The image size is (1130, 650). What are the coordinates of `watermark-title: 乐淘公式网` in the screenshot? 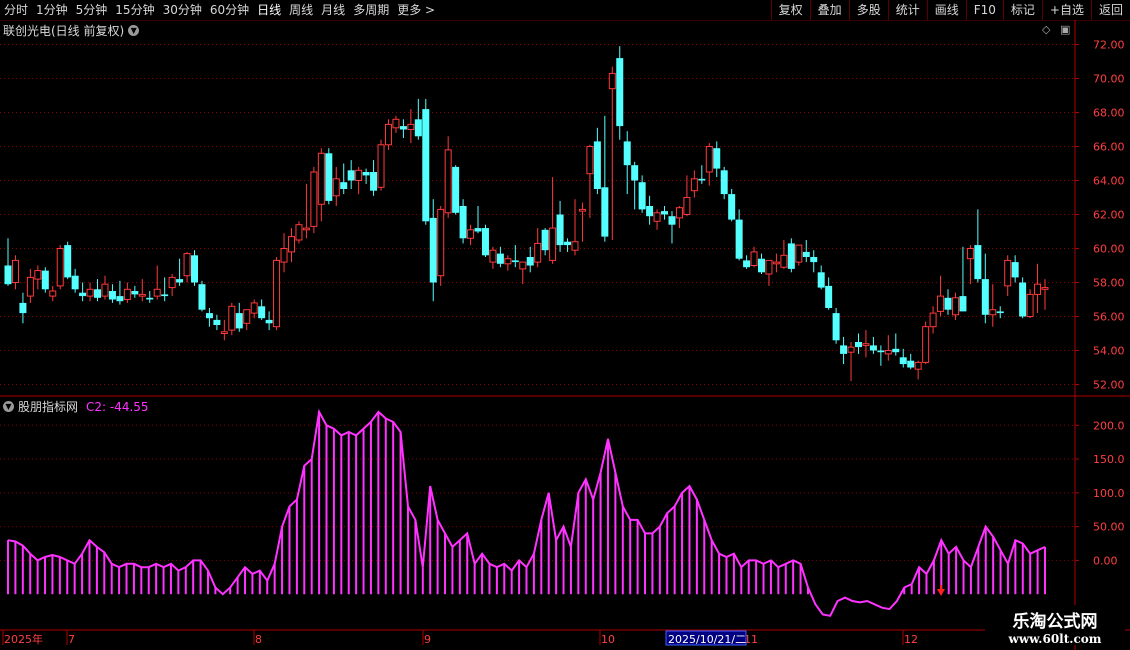 It's located at (1055, 622).